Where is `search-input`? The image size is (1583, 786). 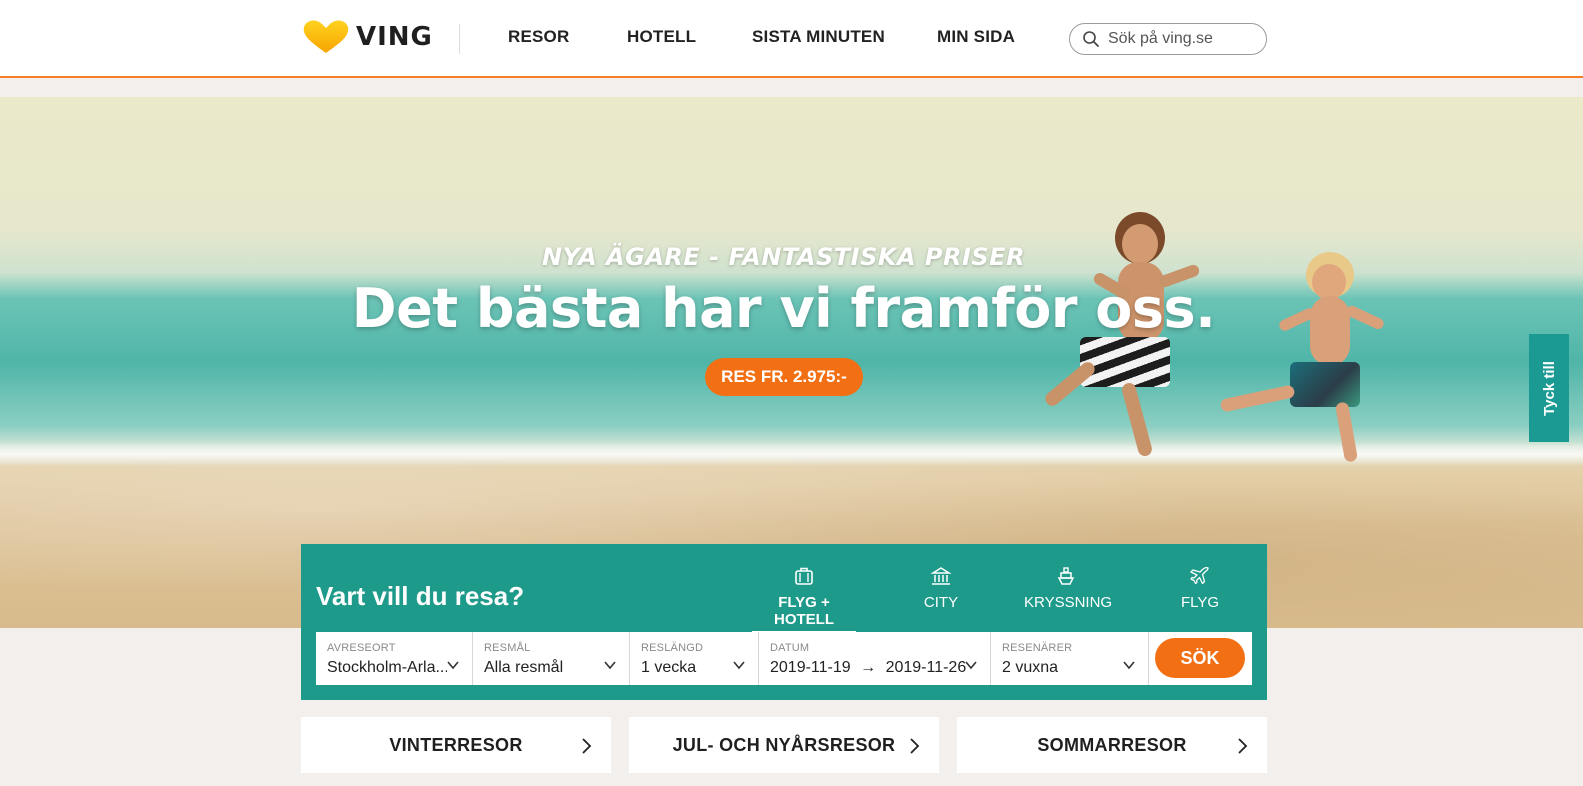
search-input is located at coordinates (1183, 39).